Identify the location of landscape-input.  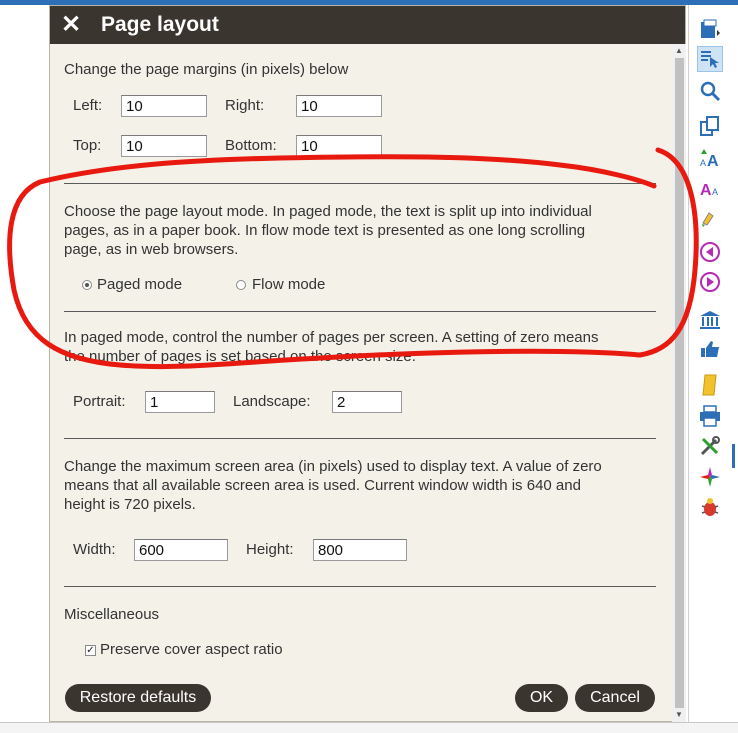
(367, 402).